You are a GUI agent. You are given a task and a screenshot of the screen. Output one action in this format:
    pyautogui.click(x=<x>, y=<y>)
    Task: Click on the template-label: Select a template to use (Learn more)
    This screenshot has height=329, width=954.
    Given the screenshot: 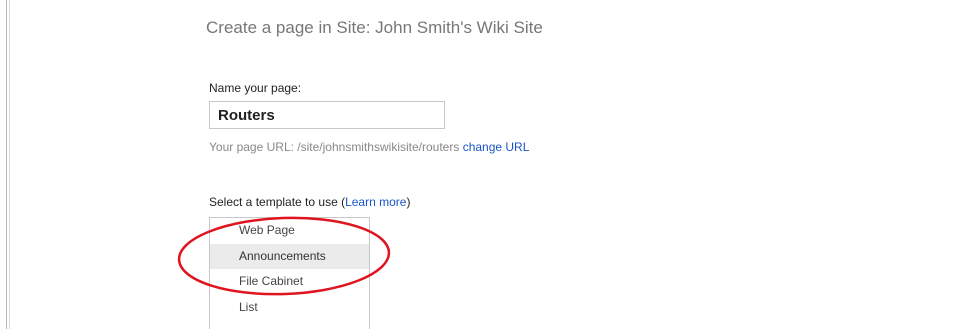 What is the action you would take?
    pyautogui.click(x=309, y=202)
    